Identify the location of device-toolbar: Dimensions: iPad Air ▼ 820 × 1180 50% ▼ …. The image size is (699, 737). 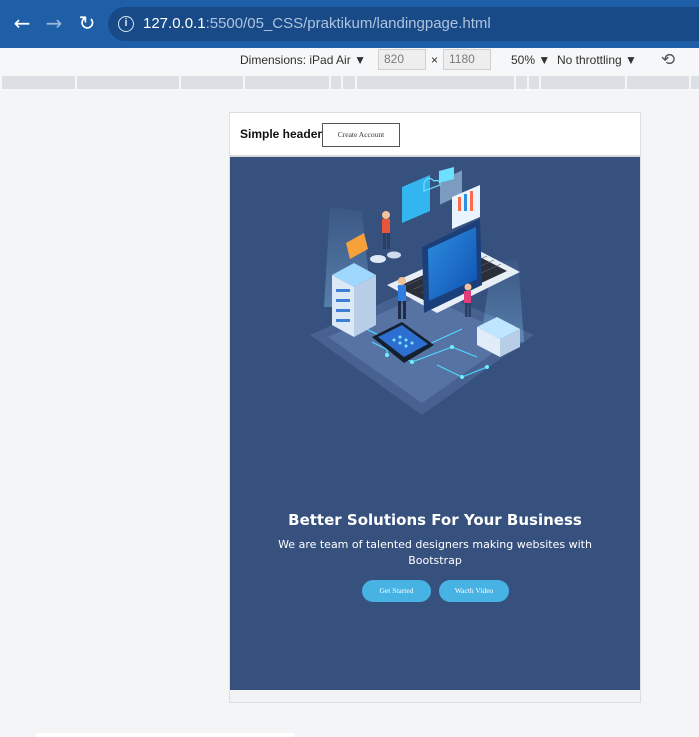
(349, 61).